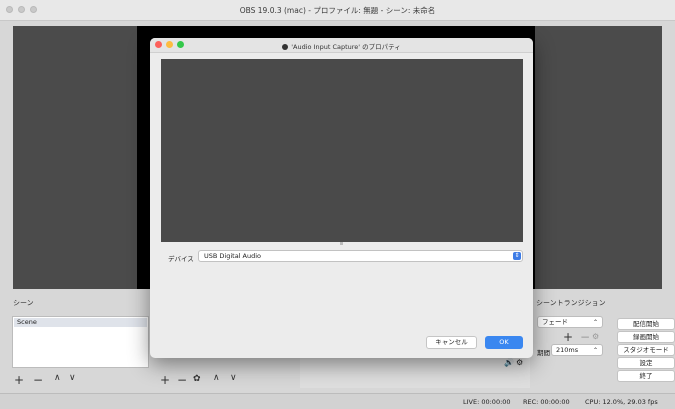  Describe the element at coordinates (595, 336) in the screenshot. I see `transition-settings-icon: ⚙` at that location.